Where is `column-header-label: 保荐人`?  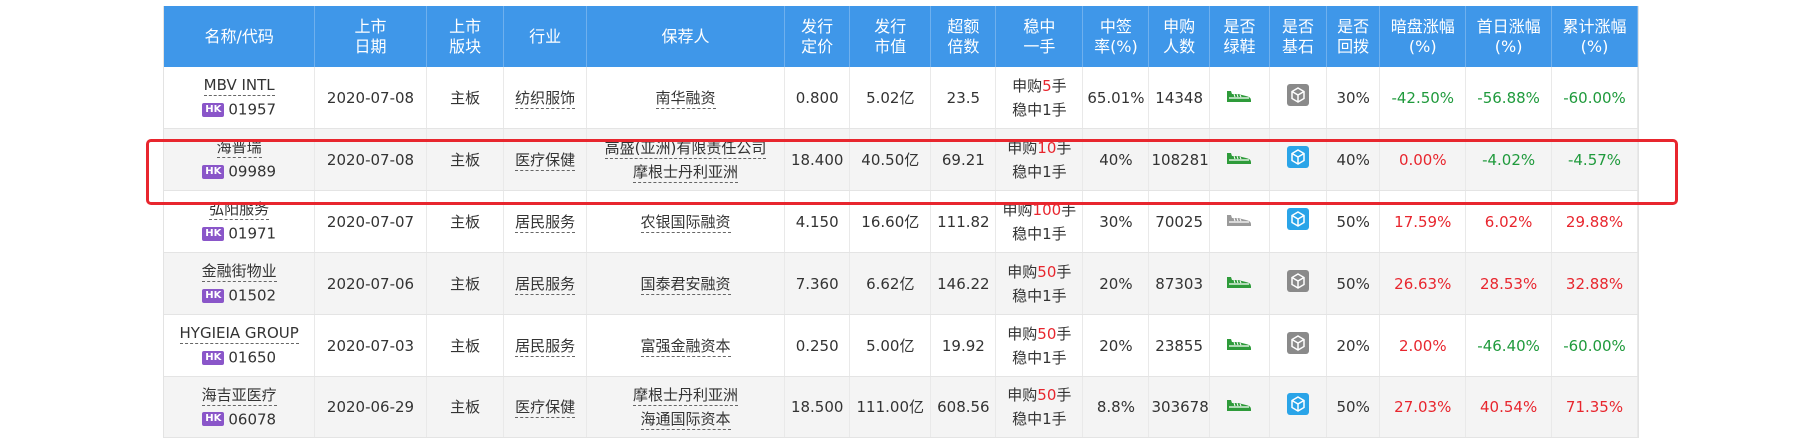
column-header-label: 保荐人 is located at coordinates (685, 36).